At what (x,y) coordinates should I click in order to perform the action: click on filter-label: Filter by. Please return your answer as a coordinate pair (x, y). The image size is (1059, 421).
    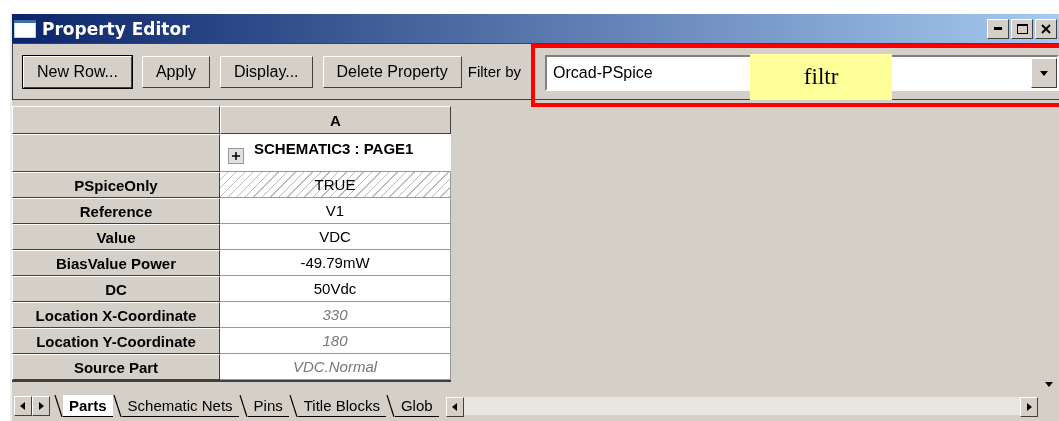
    Looking at the image, I should click on (494, 71).